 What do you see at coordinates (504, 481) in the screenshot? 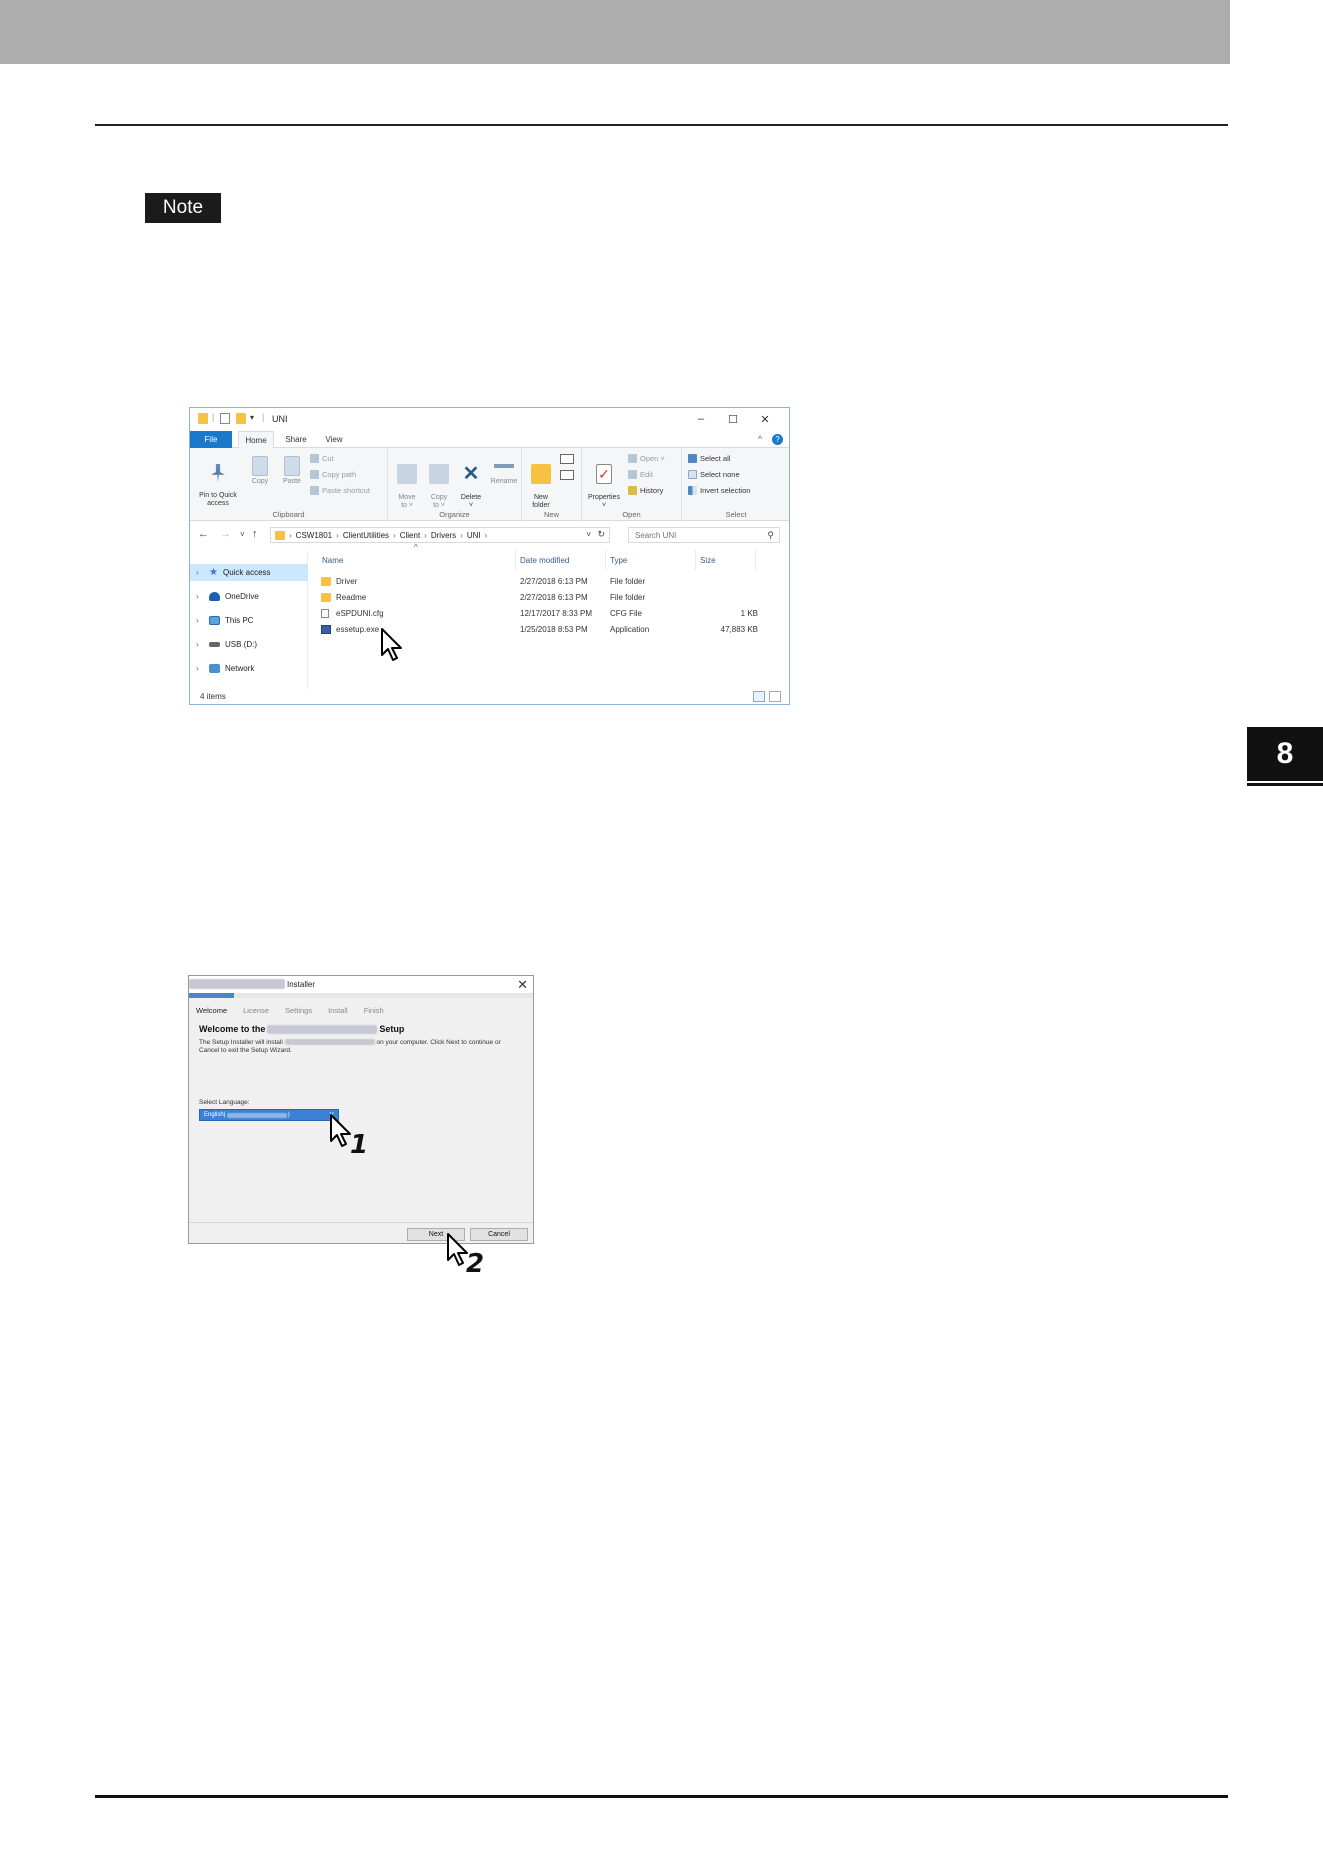
I see `rename-label: Rename` at bounding box center [504, 481].